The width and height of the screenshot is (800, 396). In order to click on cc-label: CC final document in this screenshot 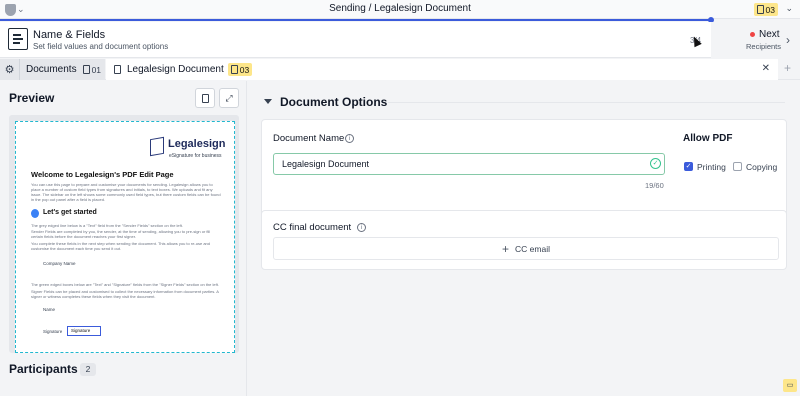, I will do `click(312, 227)`.